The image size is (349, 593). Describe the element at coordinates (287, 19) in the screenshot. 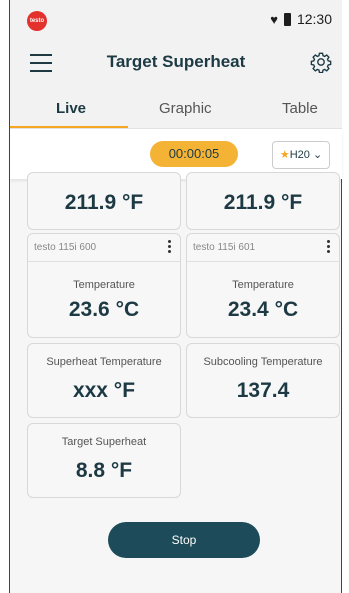

I see `battery-icon` at that location.